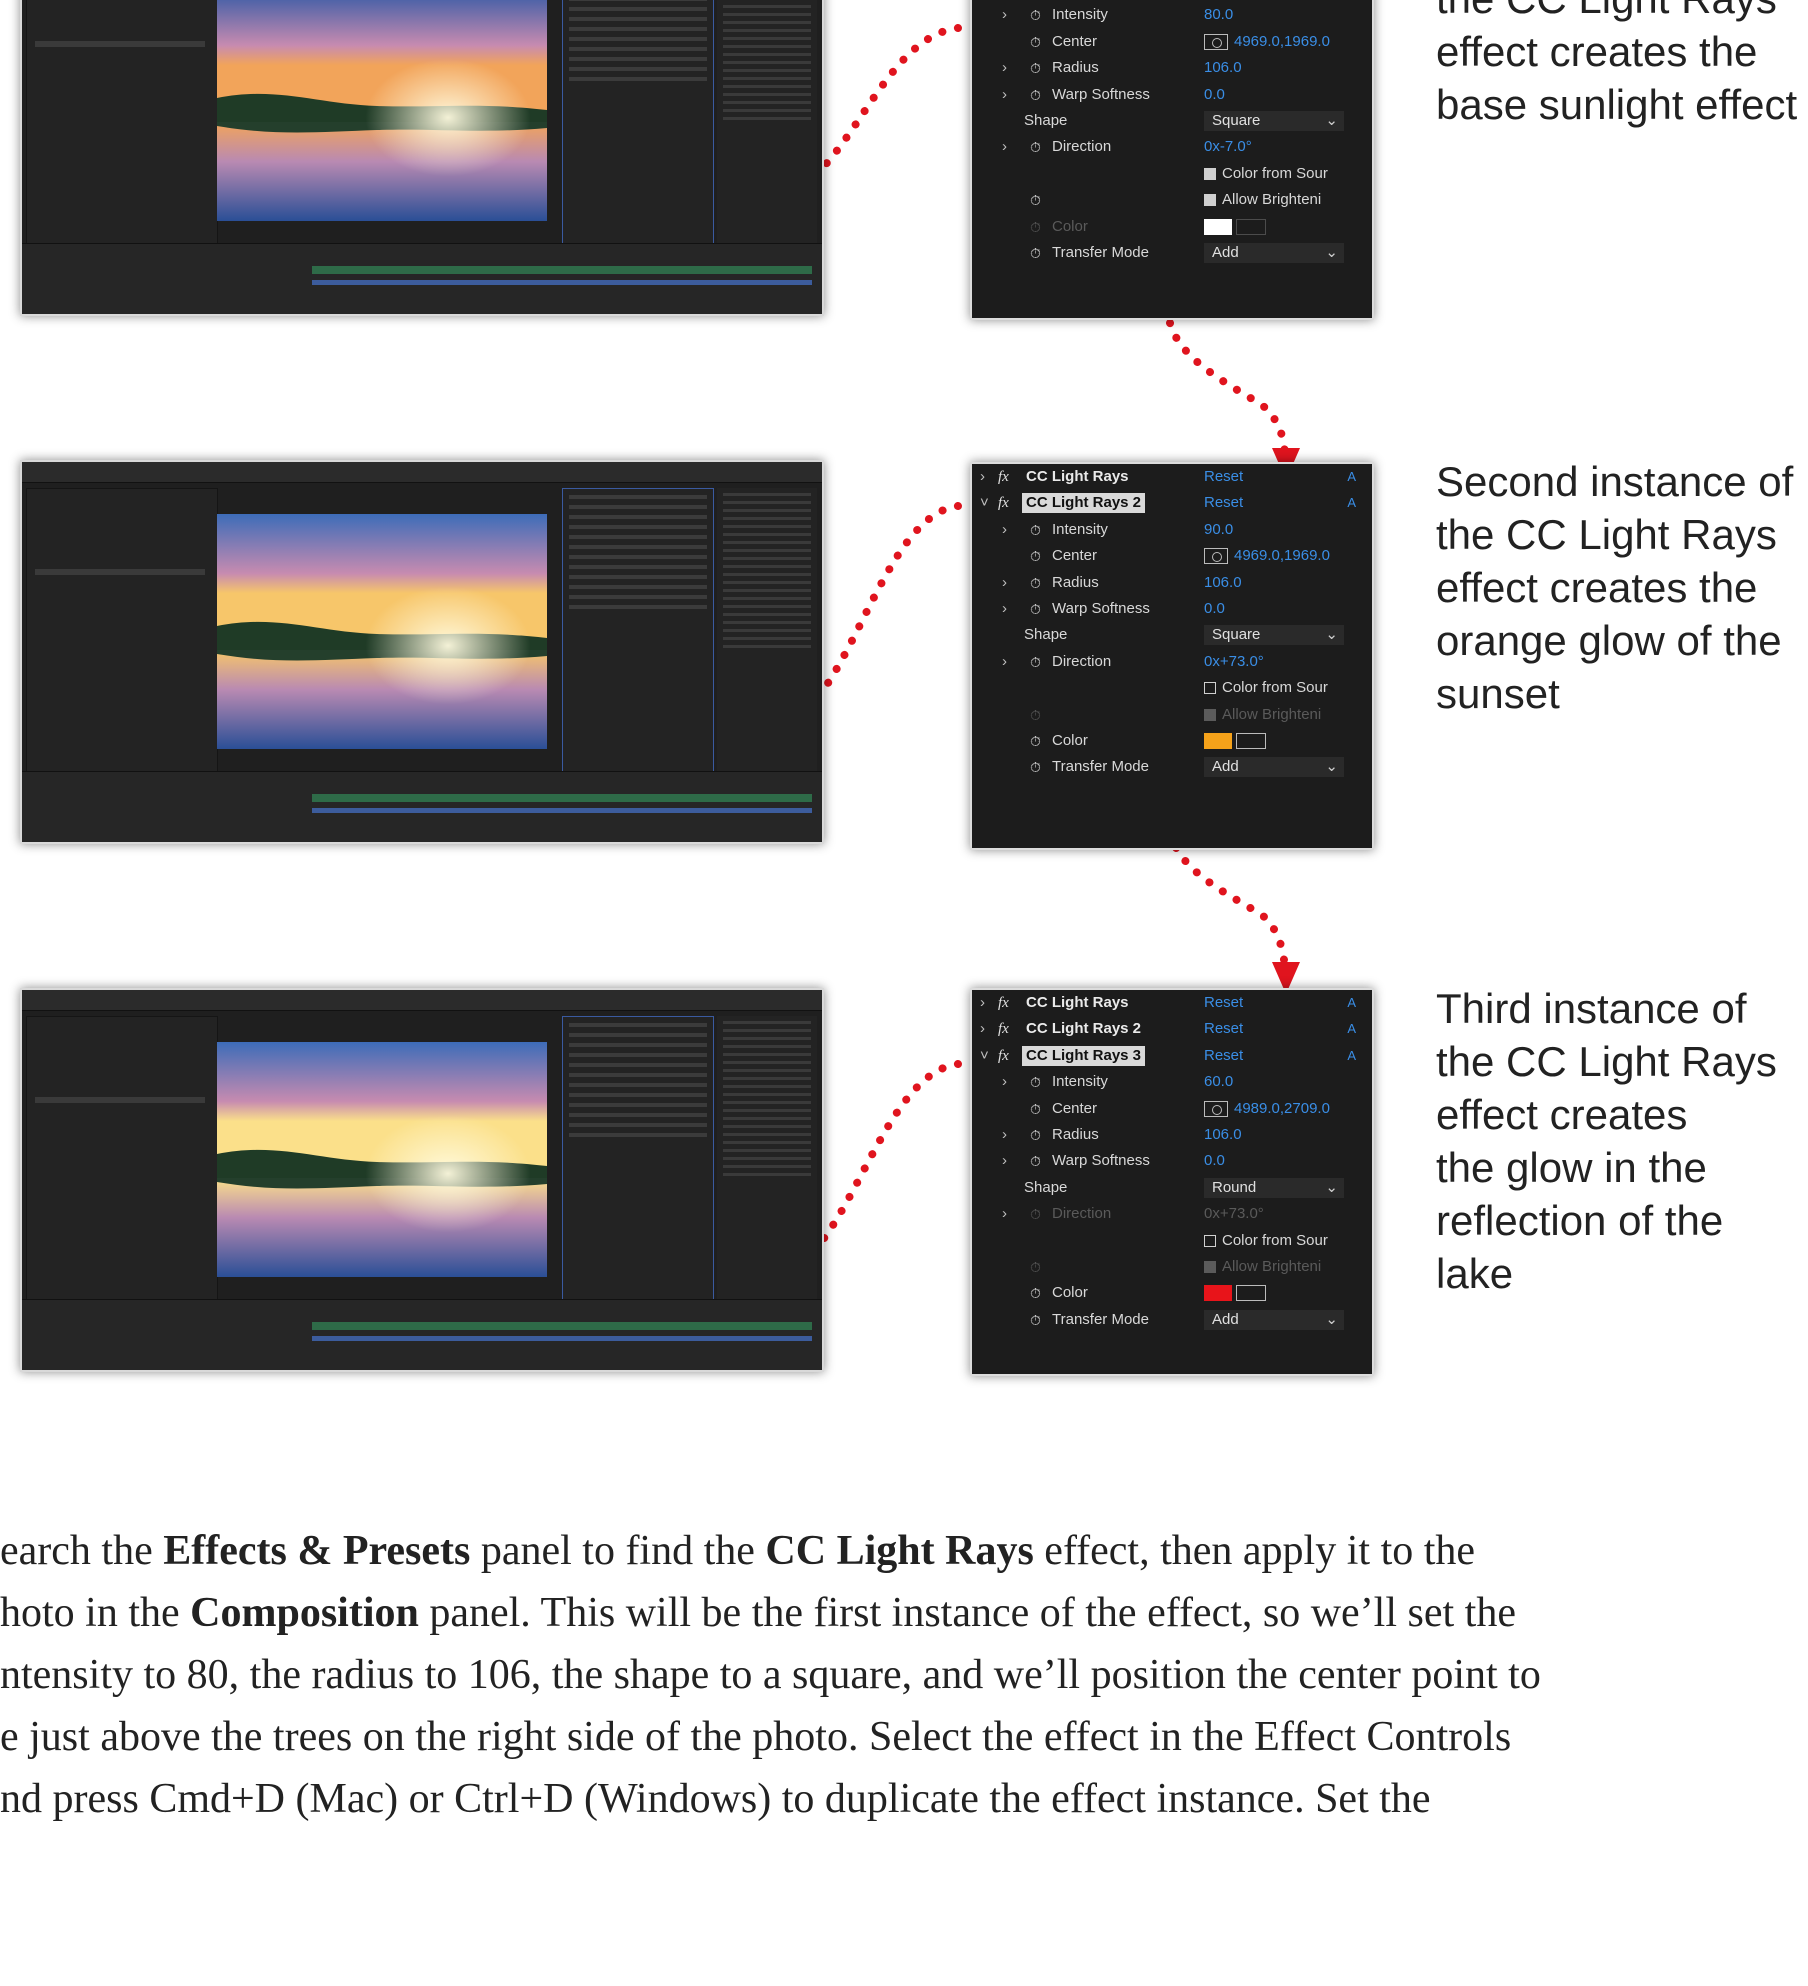 The image size is (1808, 1986). What do you see at coordinates (1218, 15) in the screenshot?
I see `param-value: 80.0` at bounding box center [1218, 15].